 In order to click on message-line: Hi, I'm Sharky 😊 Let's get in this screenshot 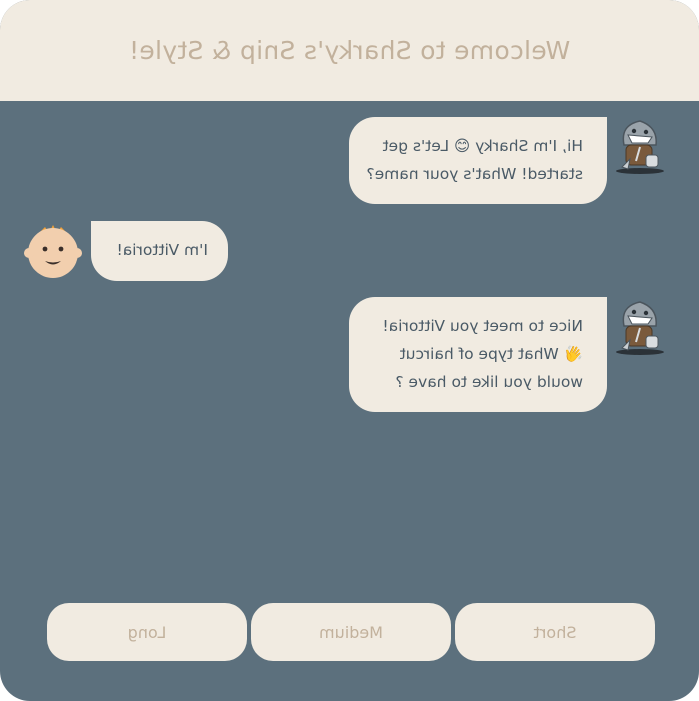, I will do `click(482, 146)`.